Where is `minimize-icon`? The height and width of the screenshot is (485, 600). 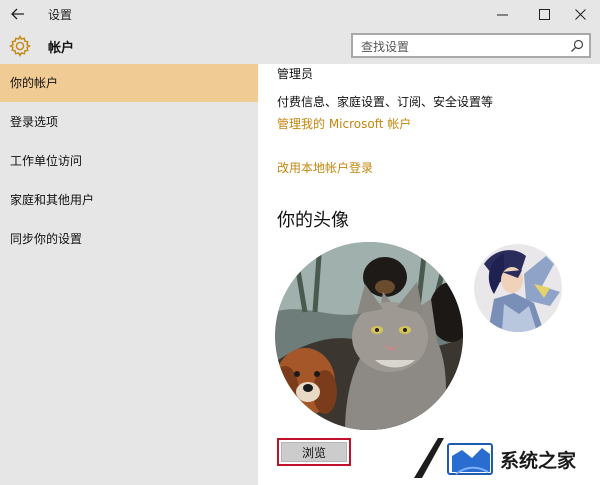 minimize-icon is located at coordinates (502, 14).